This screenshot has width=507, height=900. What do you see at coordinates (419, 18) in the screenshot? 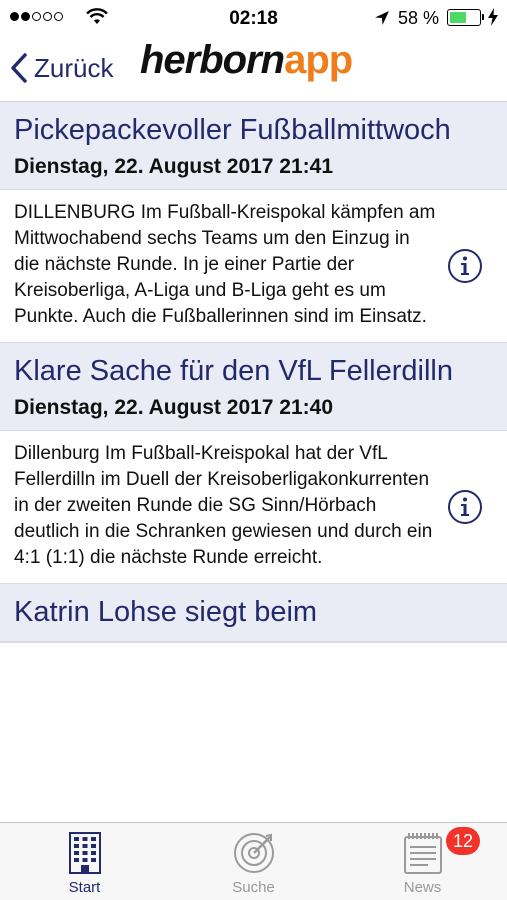
I see `battery-percent: 58 %` at bounding box center [419, 18].